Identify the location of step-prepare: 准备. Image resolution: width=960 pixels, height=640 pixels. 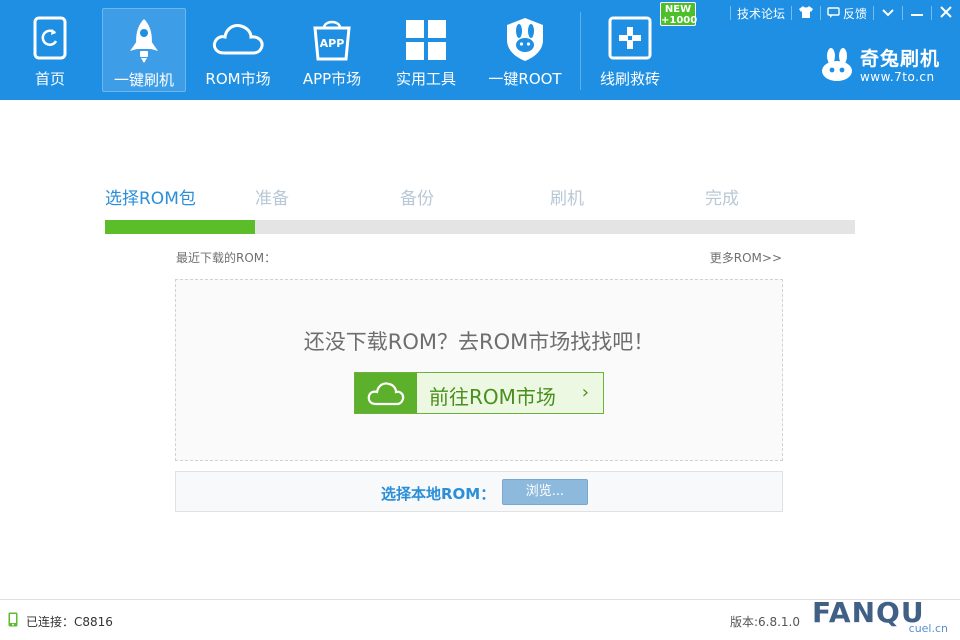
(272, 199).